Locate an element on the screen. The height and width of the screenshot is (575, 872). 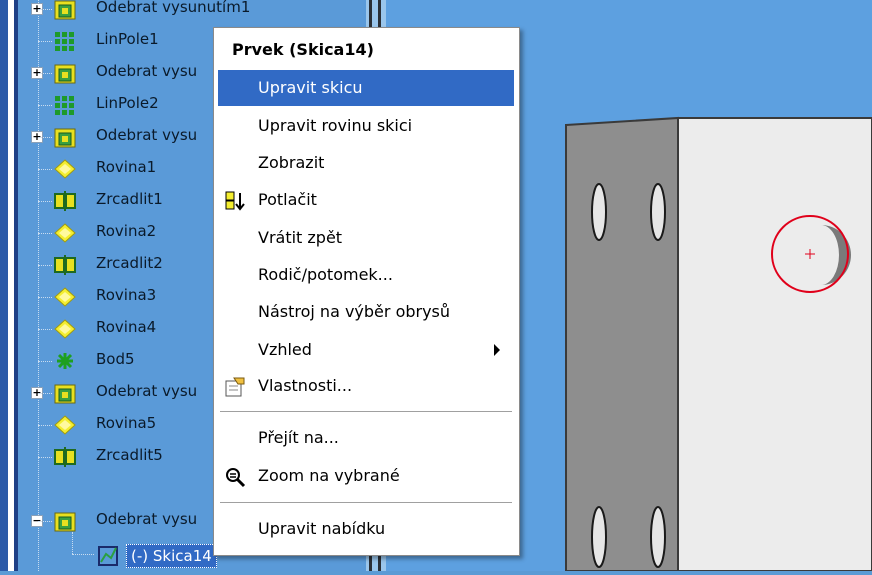
menu-item-label: Upravit rovinu skici is located at coordinates (335, 125).